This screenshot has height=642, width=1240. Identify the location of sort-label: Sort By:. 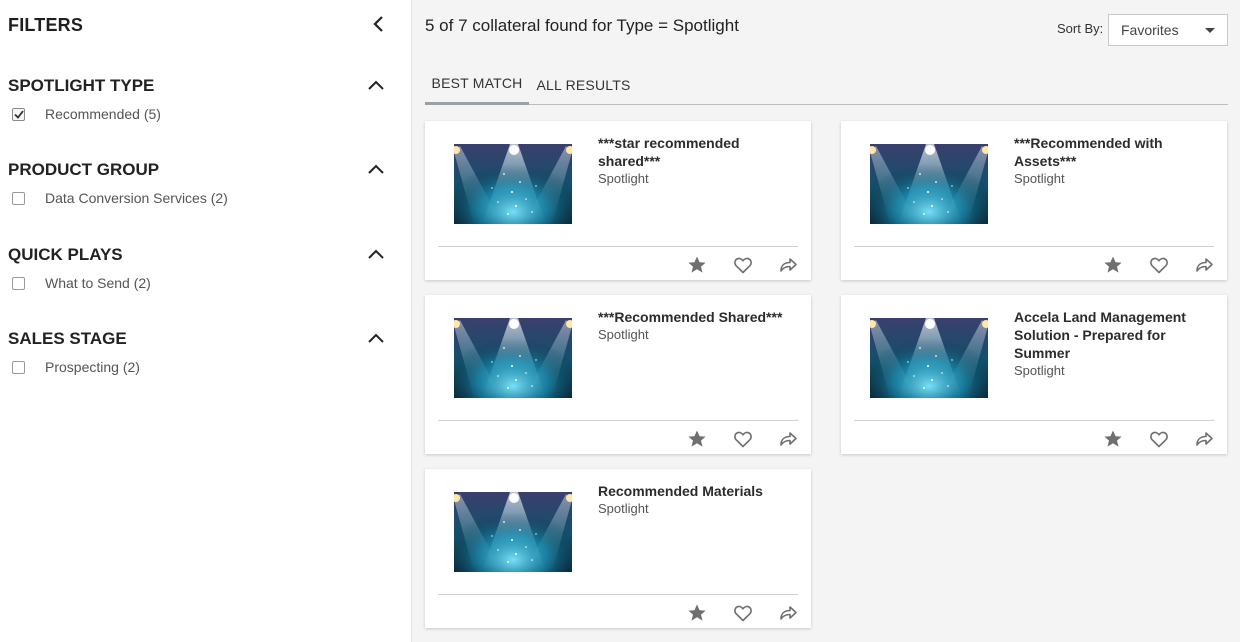
(1080, 28).